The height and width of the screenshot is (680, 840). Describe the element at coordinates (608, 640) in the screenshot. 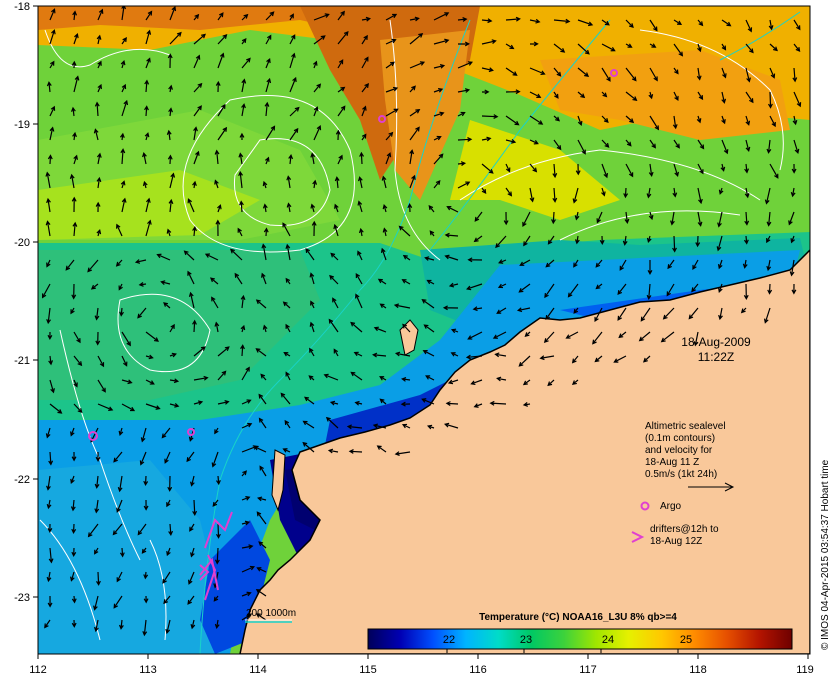

I see `colorbar-tick: 24` at that location.